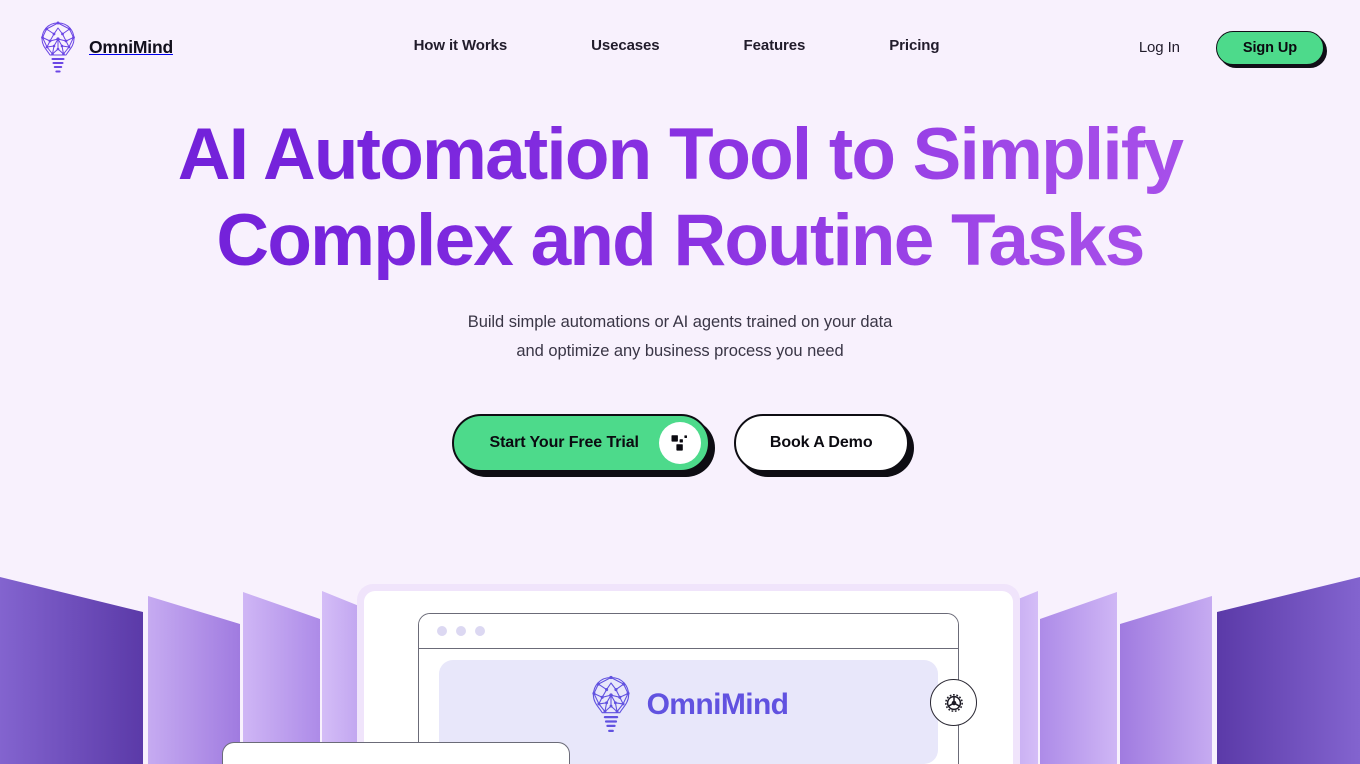 The height and width of the screenshot is (764, 1360). I want to click on product-mockup: OmniMind, so click(688, 674).